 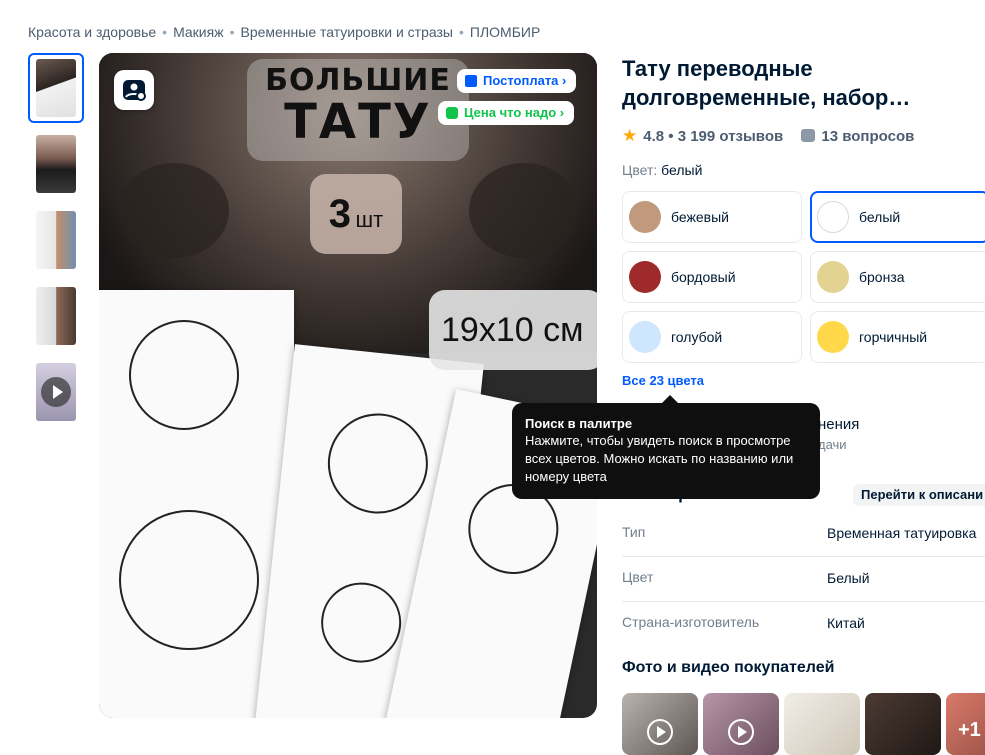 I want to click on thumbnail-list, so click(x=56, y=243).